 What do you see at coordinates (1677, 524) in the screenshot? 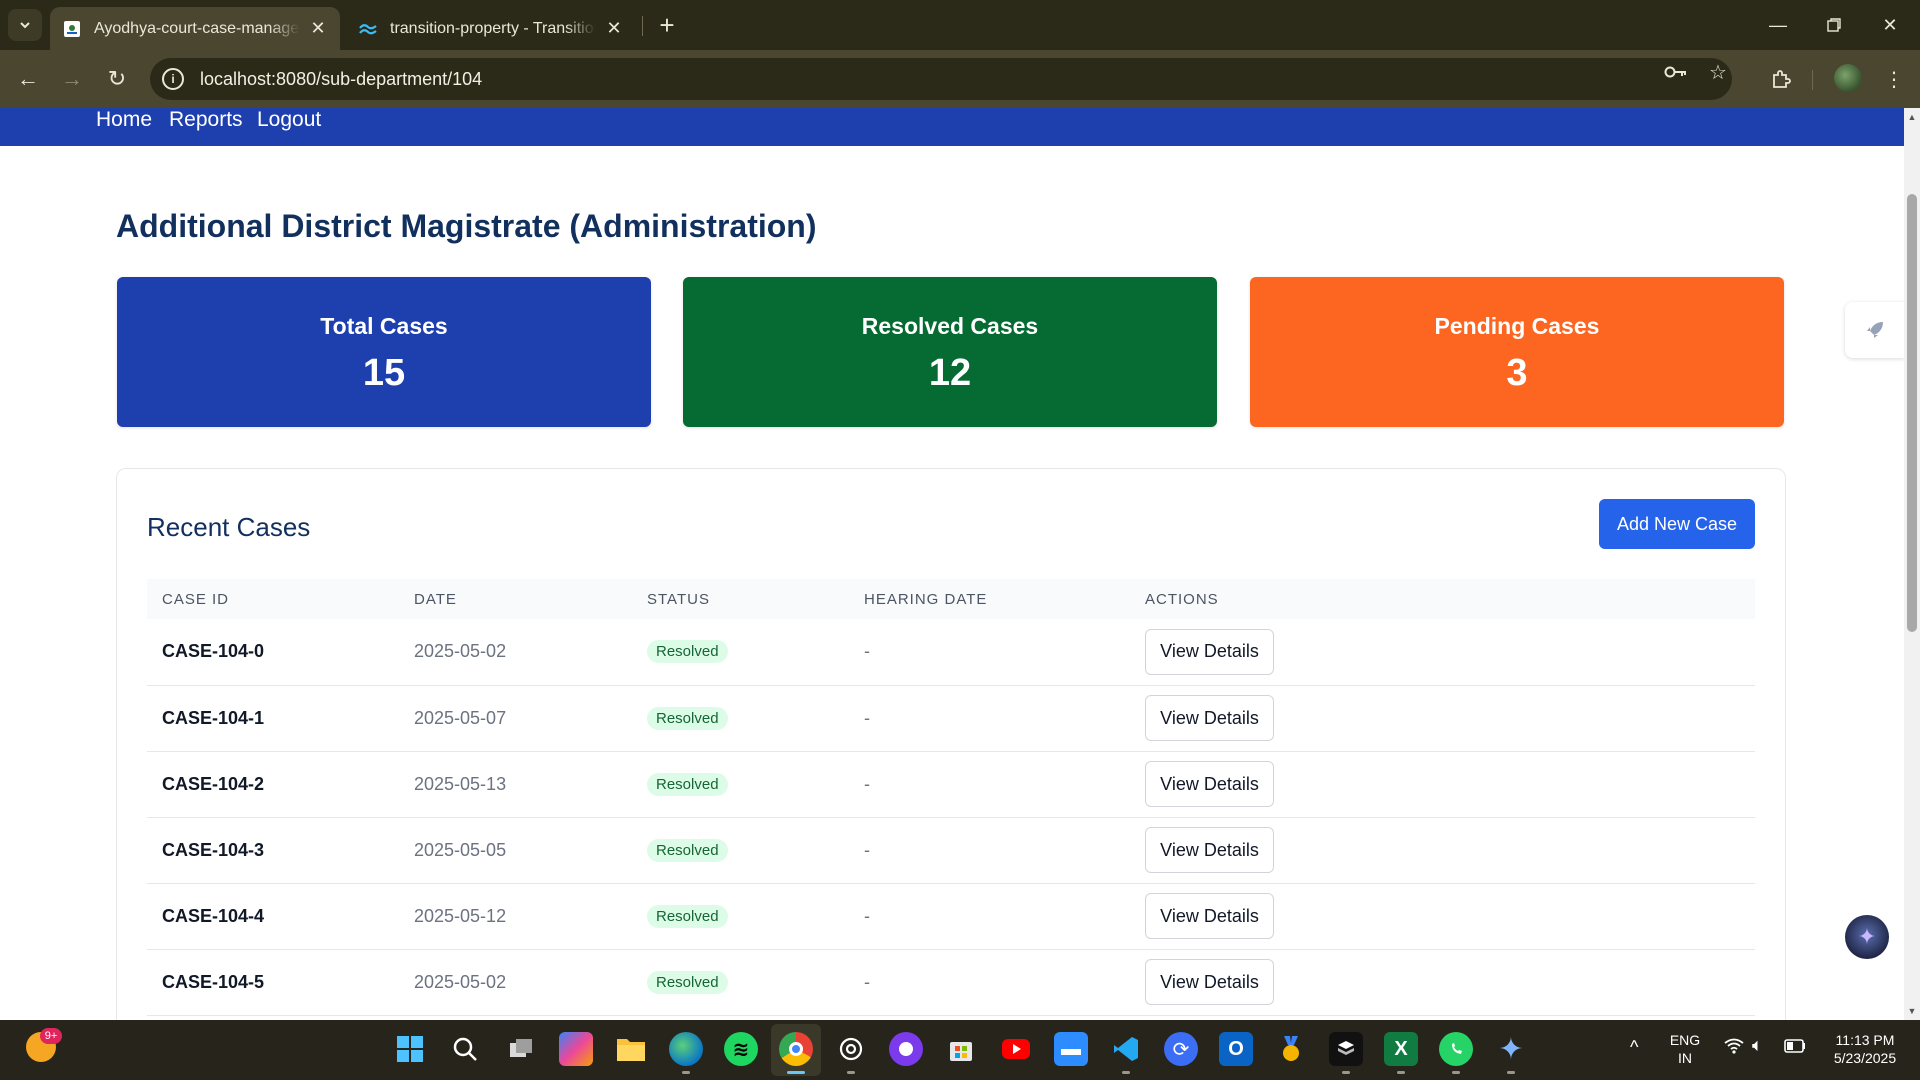
I see `add-new-case-button: Add New Case` at bounding box center [1677, 524].